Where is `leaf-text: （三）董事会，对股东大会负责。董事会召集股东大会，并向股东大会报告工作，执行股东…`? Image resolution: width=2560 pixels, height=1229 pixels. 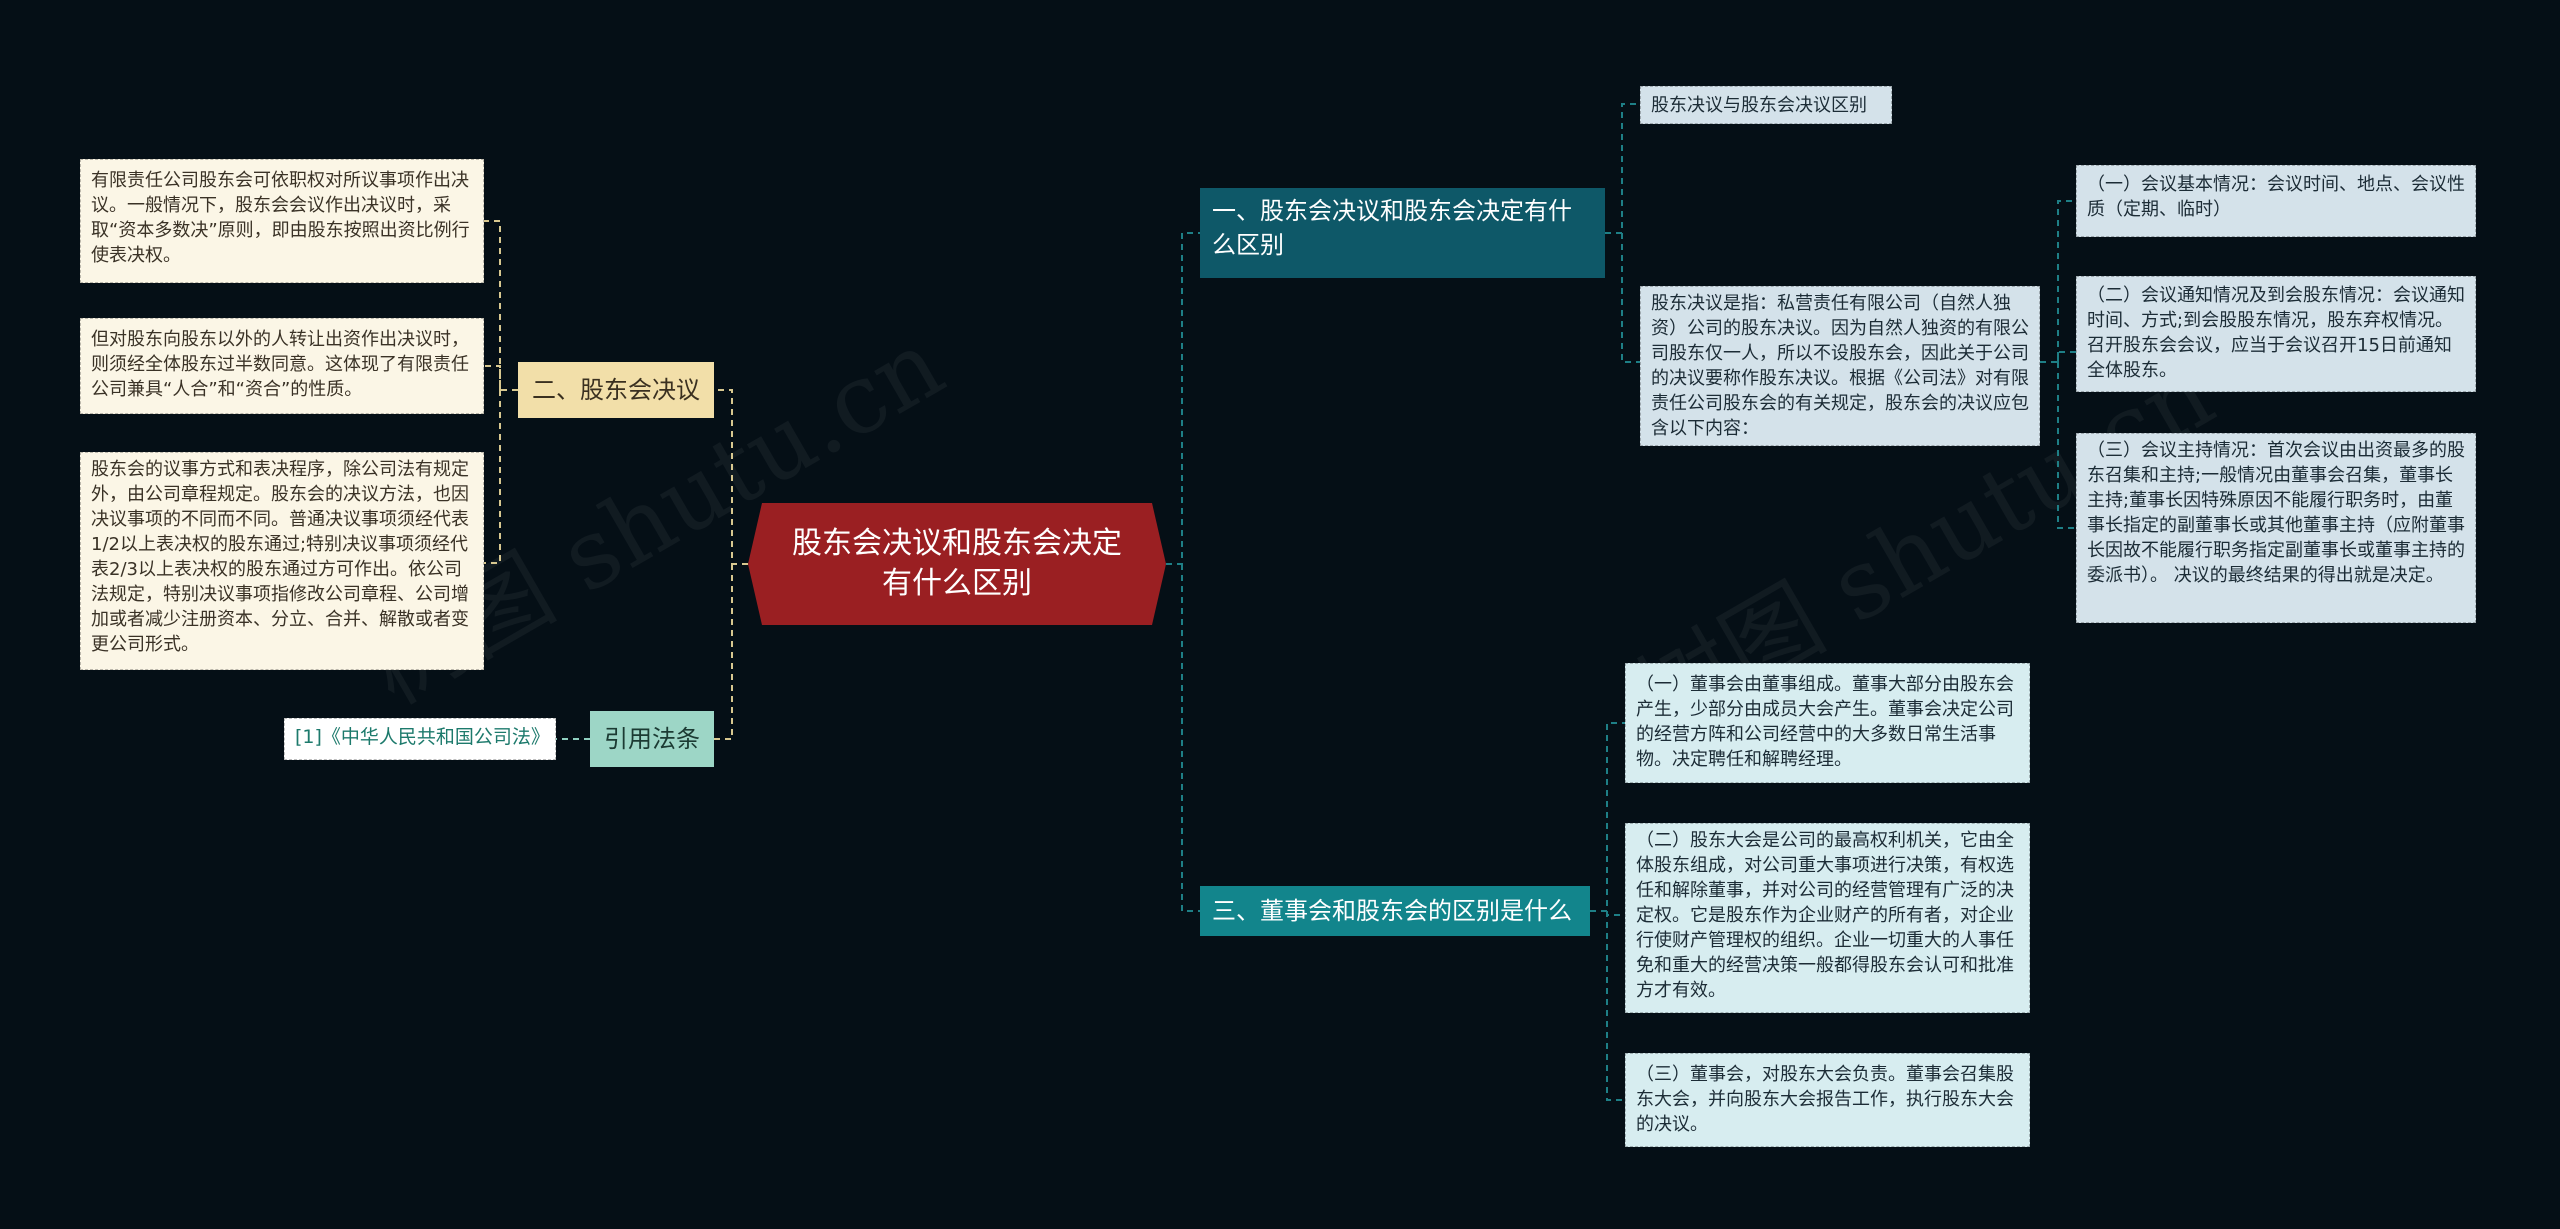
leaf-text: （三）董事会，对股东大会负责。董事会召集股东大会，并向股东大会报告工作，执行股东… is located at coordinates (1825, 1099).